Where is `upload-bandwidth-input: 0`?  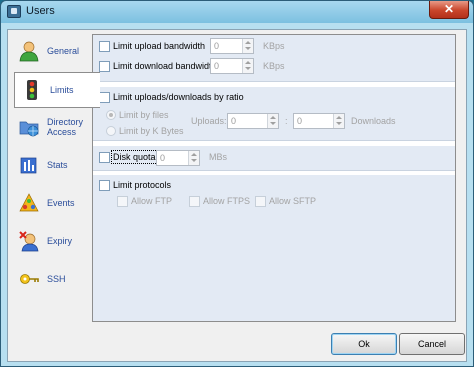
upload-bandwidth-input: 0 is located at coordinates (232, 46).